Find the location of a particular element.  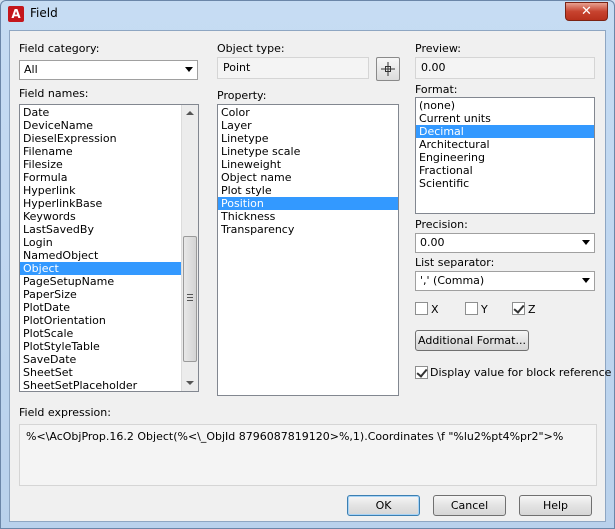

precision-value: 0.00 is located at coordinates (432, 242).